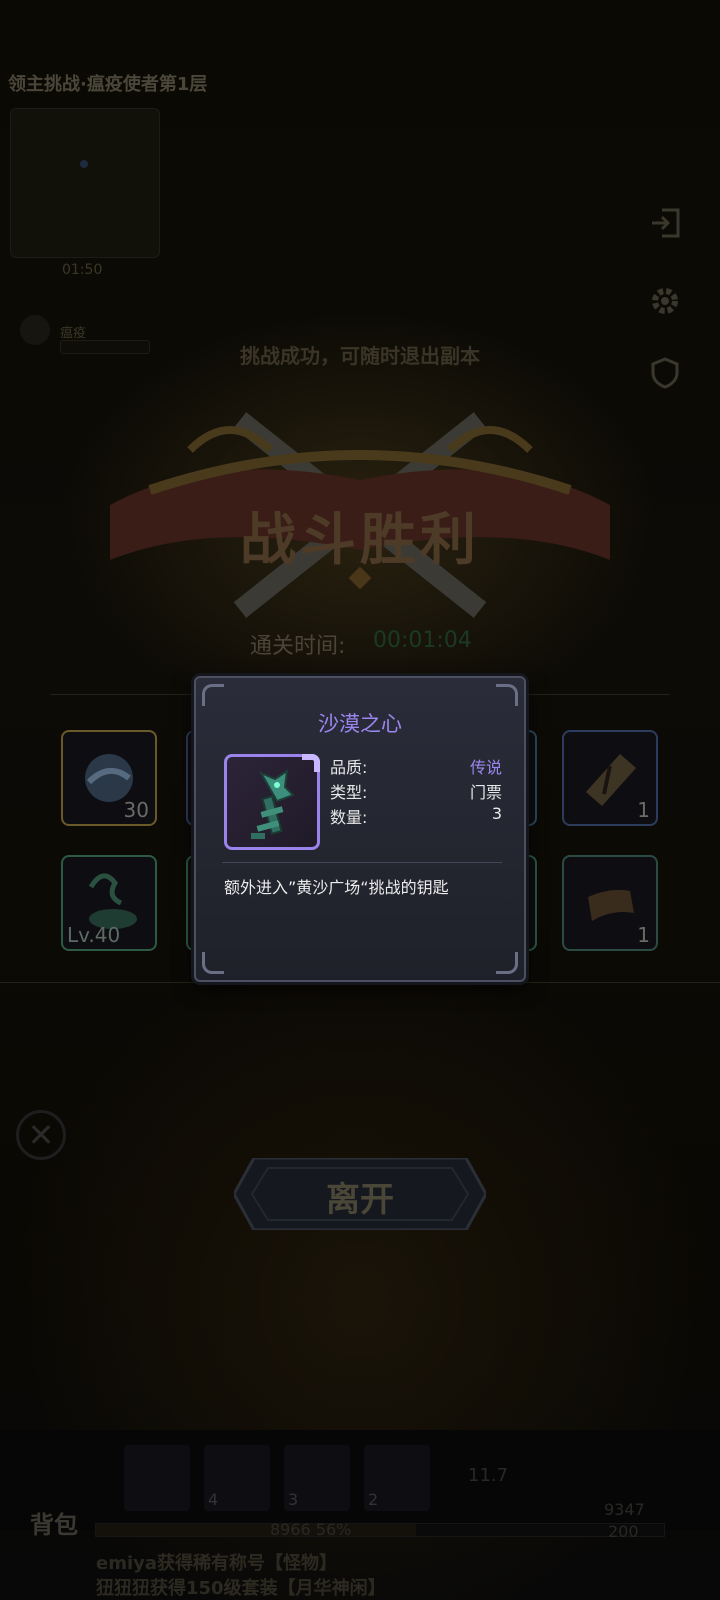 The height and width of the screenshot is (1600, 720). I want to click on reward-count: 30, so click(136, 810).